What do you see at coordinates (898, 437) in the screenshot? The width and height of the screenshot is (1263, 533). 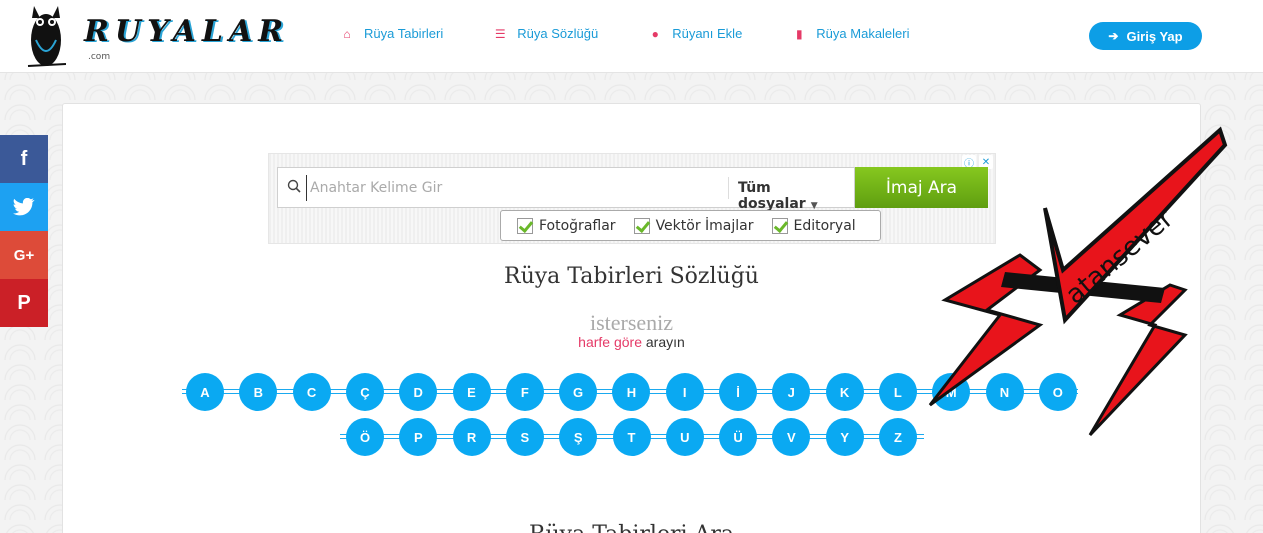 I see `letter-button: Z` at bounding box center [898, 437].